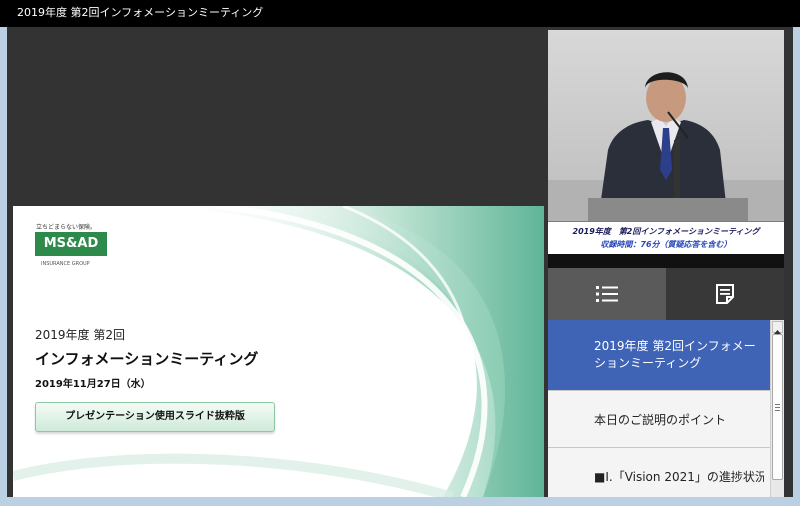 The width and height of the screenshot is (800, 506). I want to click on caption-title: 2019年度 第2回インフォメーションミーティング, so click(666, 231).